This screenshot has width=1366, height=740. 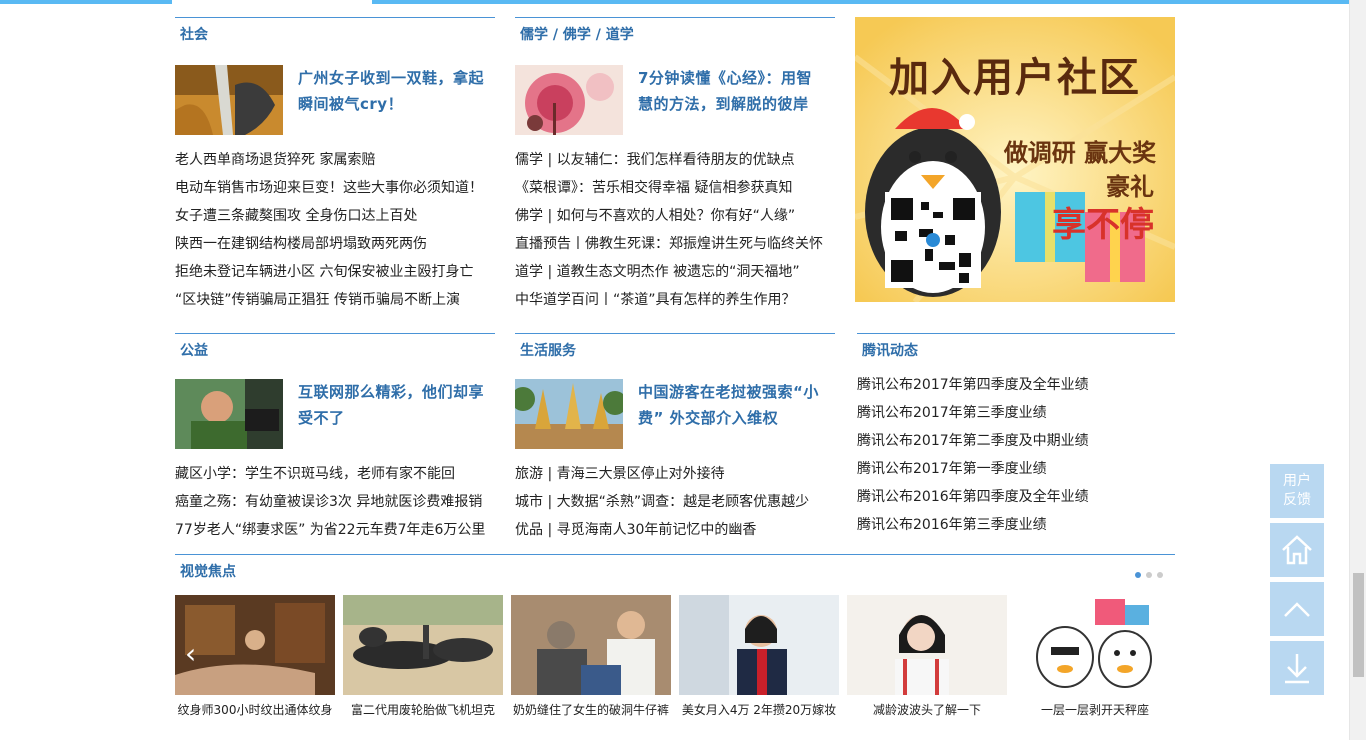 What do you see at coordinates (675, 272) in the screenshot?
I see `news-item: 道学 | 道教生态文明杰作 被遗忘的“洞天福地”` at bounding box center [675, 272].